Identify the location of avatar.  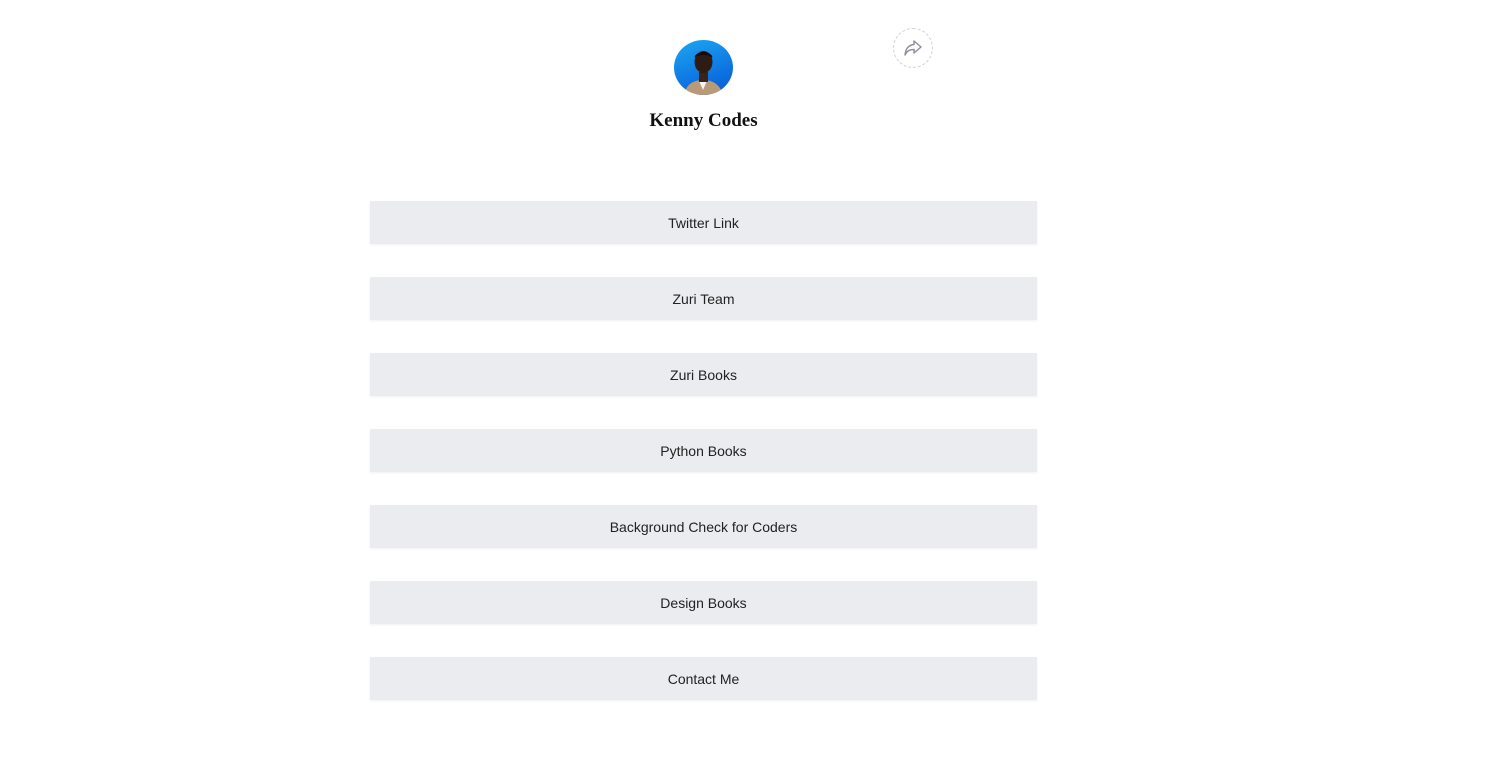
(703, 67).